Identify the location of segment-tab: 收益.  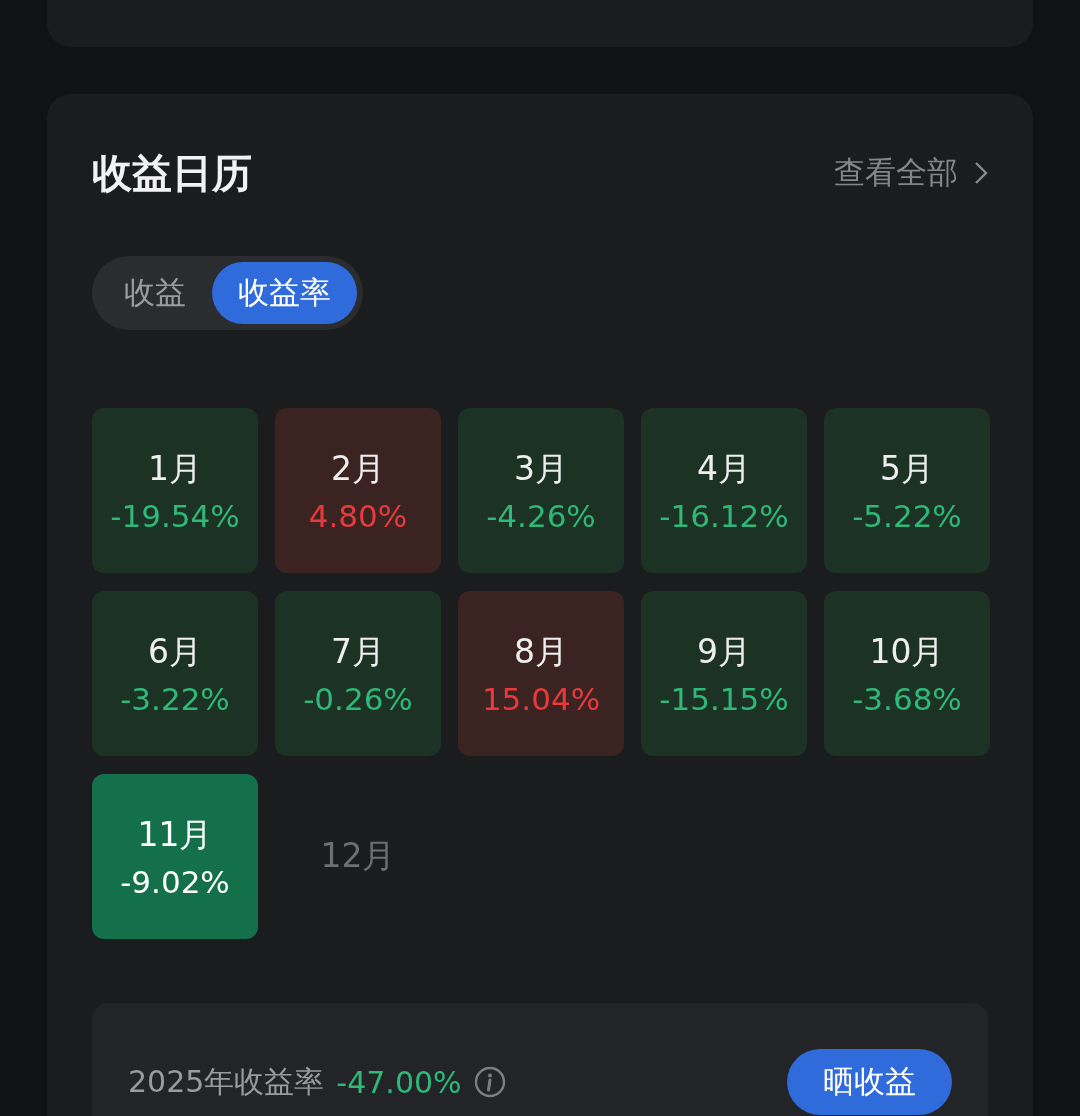
(155, 293).